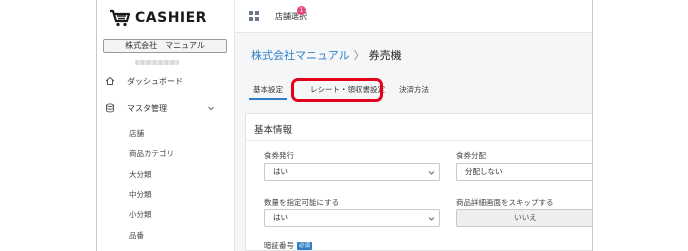  What do you see at coordinates (385, 55) in the screenshot?
I see `breadcrumb-current: 券売機` at bounding box center [385, 55].